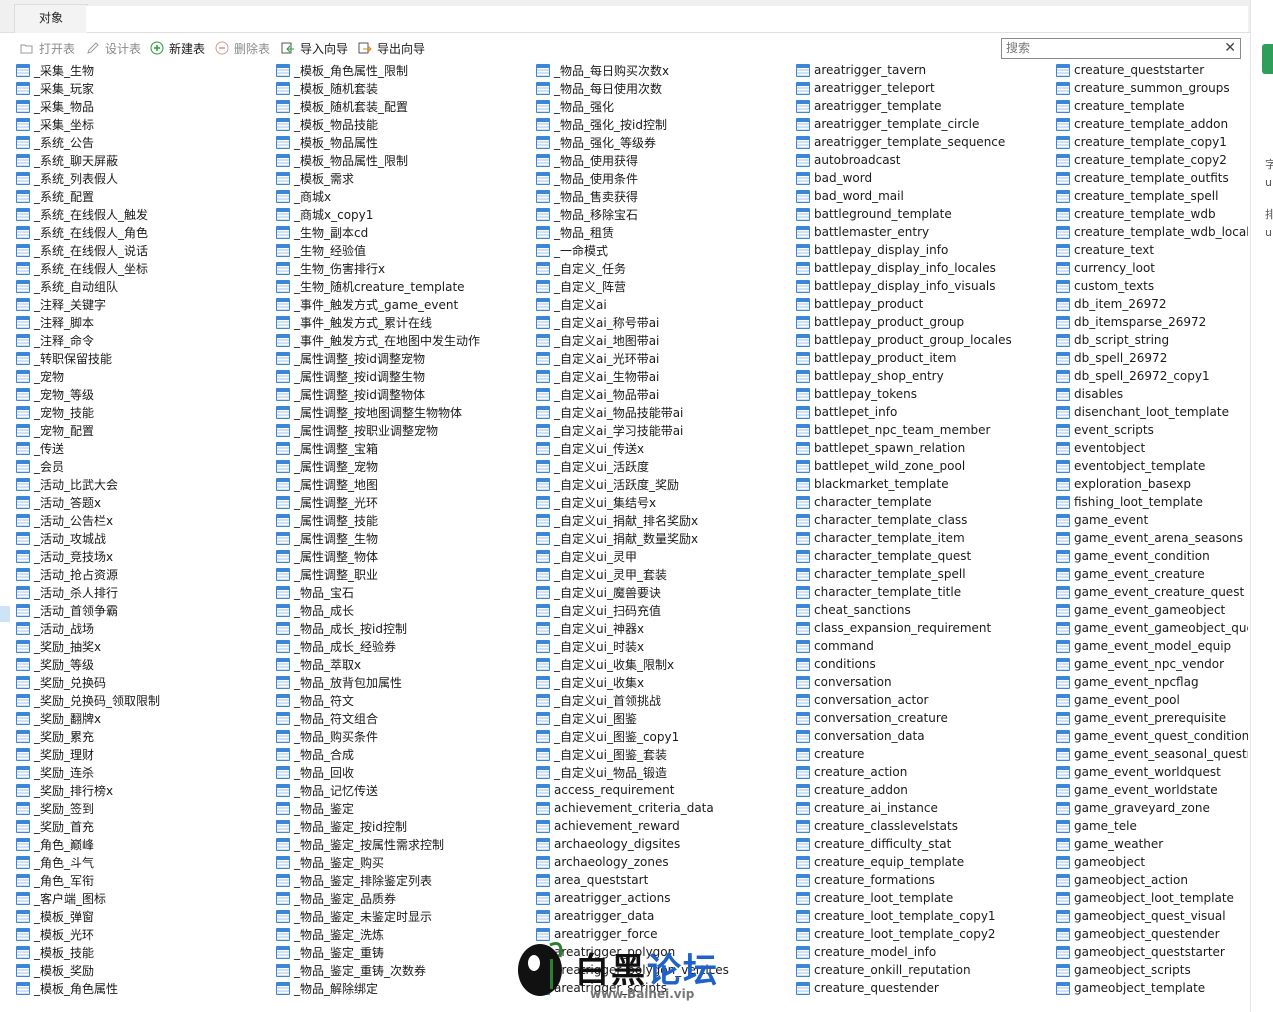 The height and width of the screenshot is (1012, 1273). I want to click on table-item: _自定义ui_灵甲_套装, so click(632, 574).